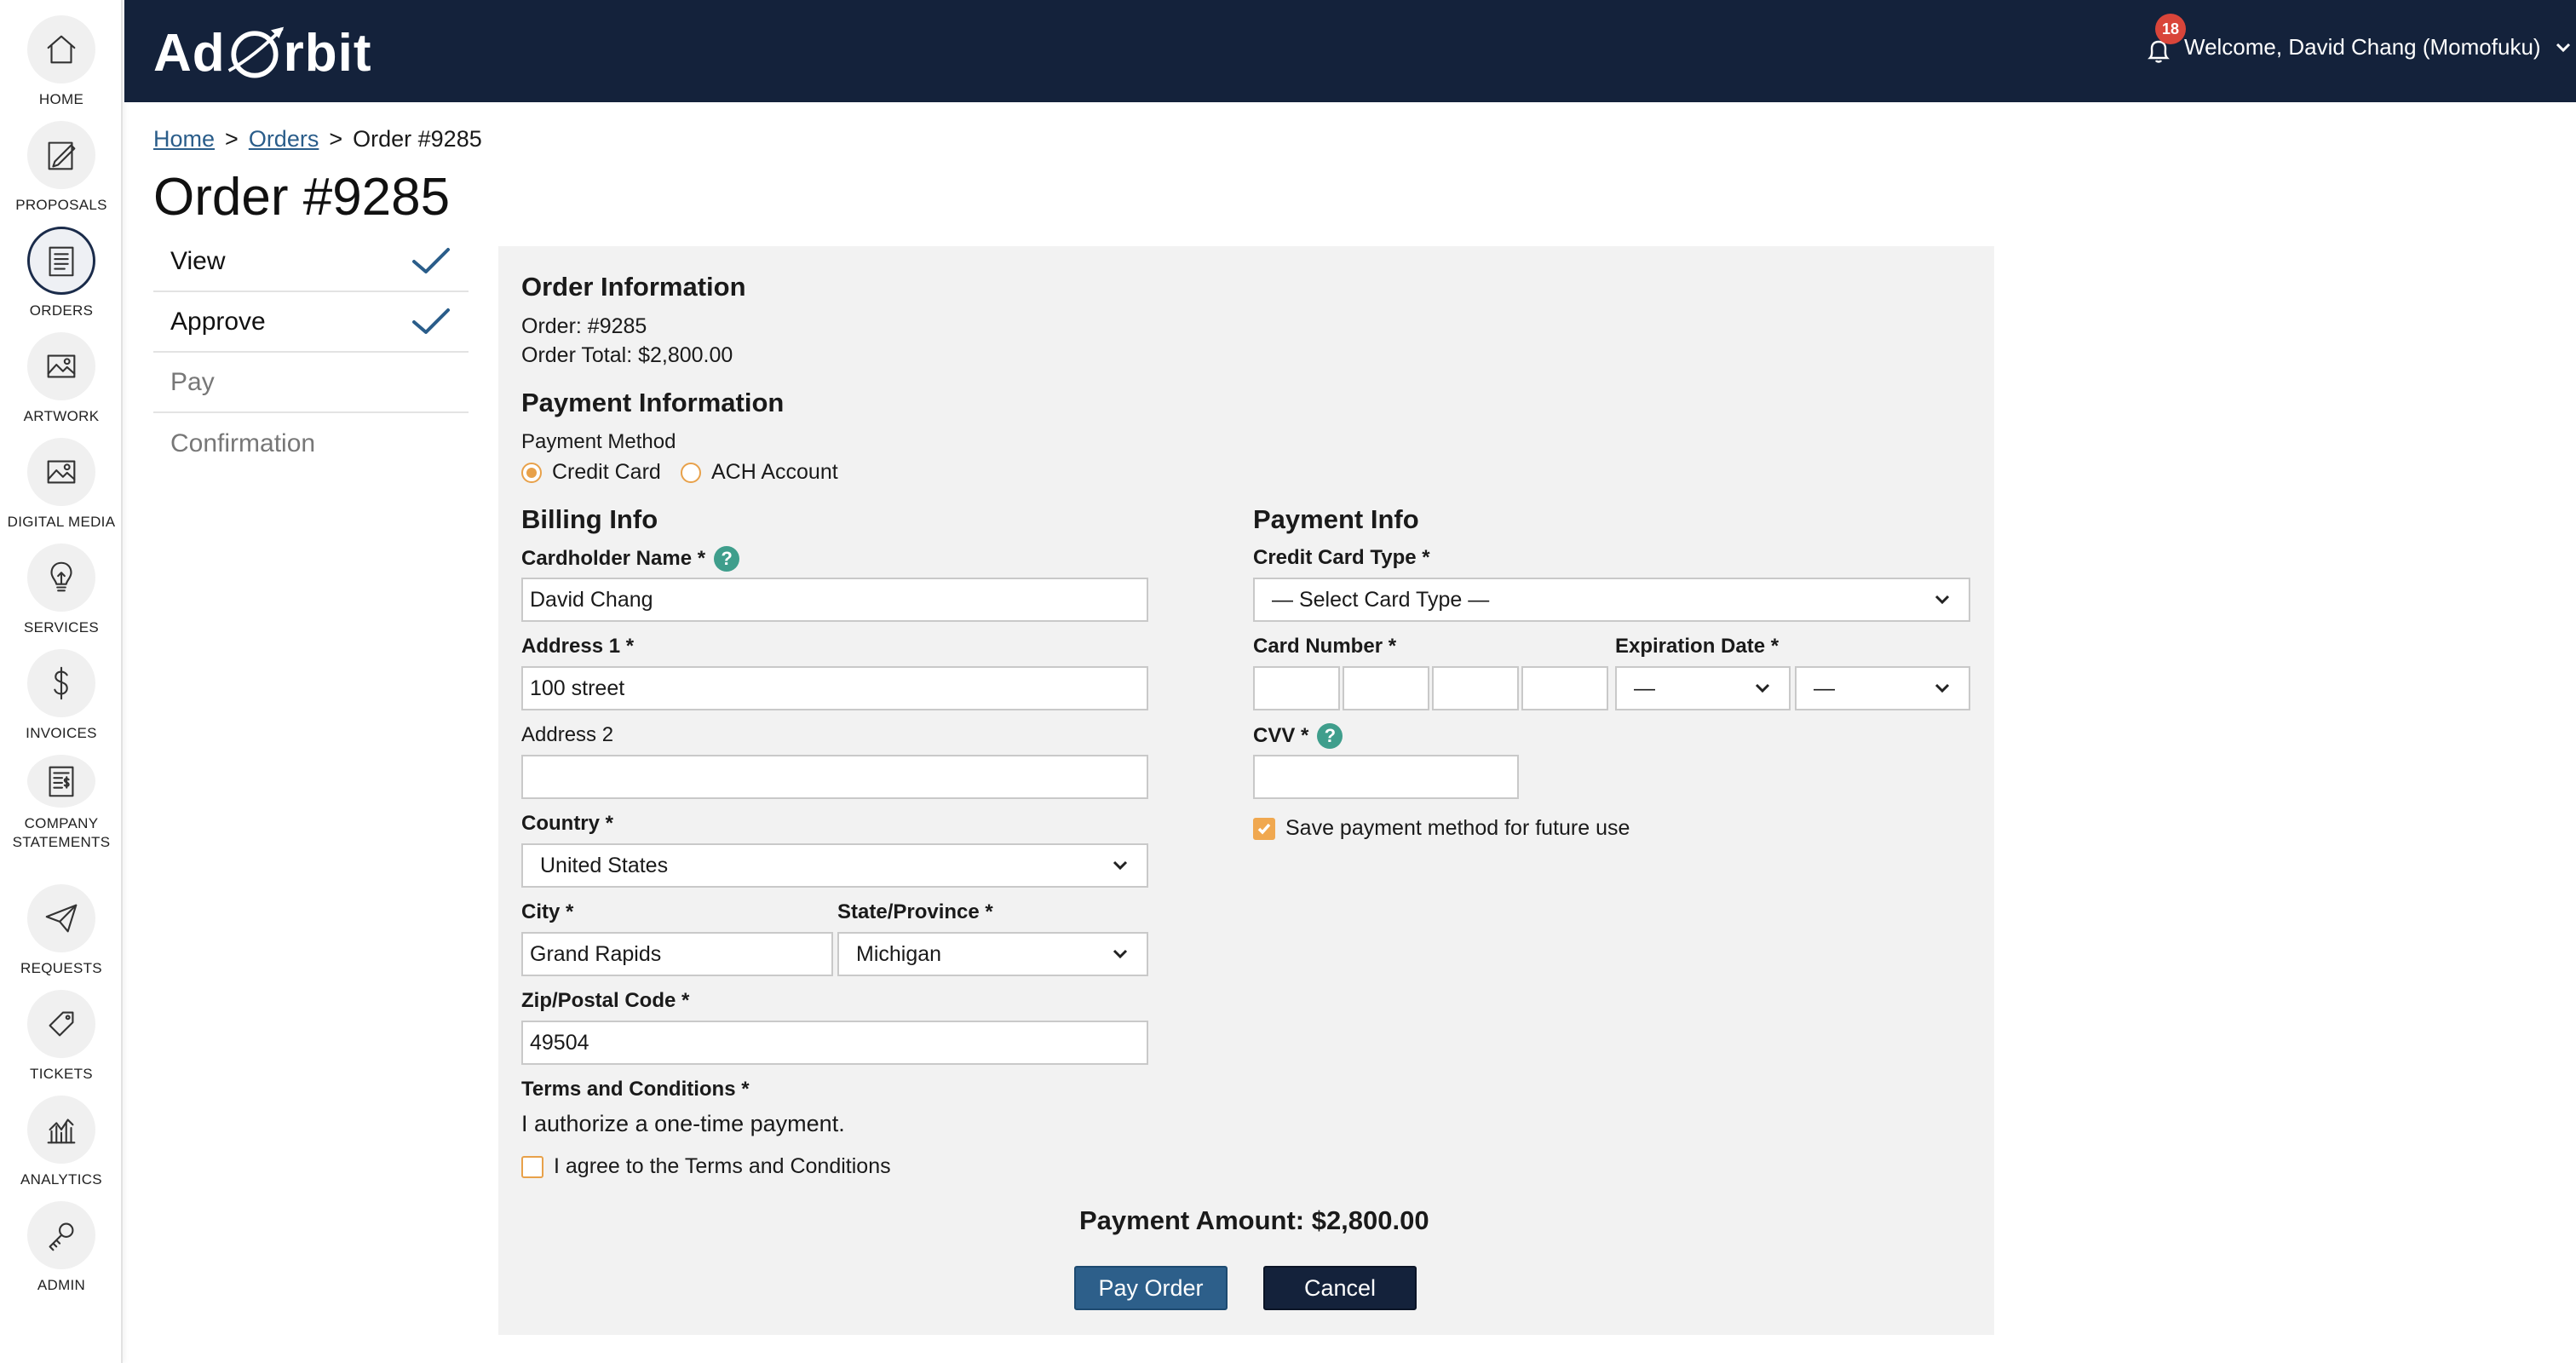  Describe the element at coordinates (61, 261) in the screenshot. I see `orders-icon` at that location.